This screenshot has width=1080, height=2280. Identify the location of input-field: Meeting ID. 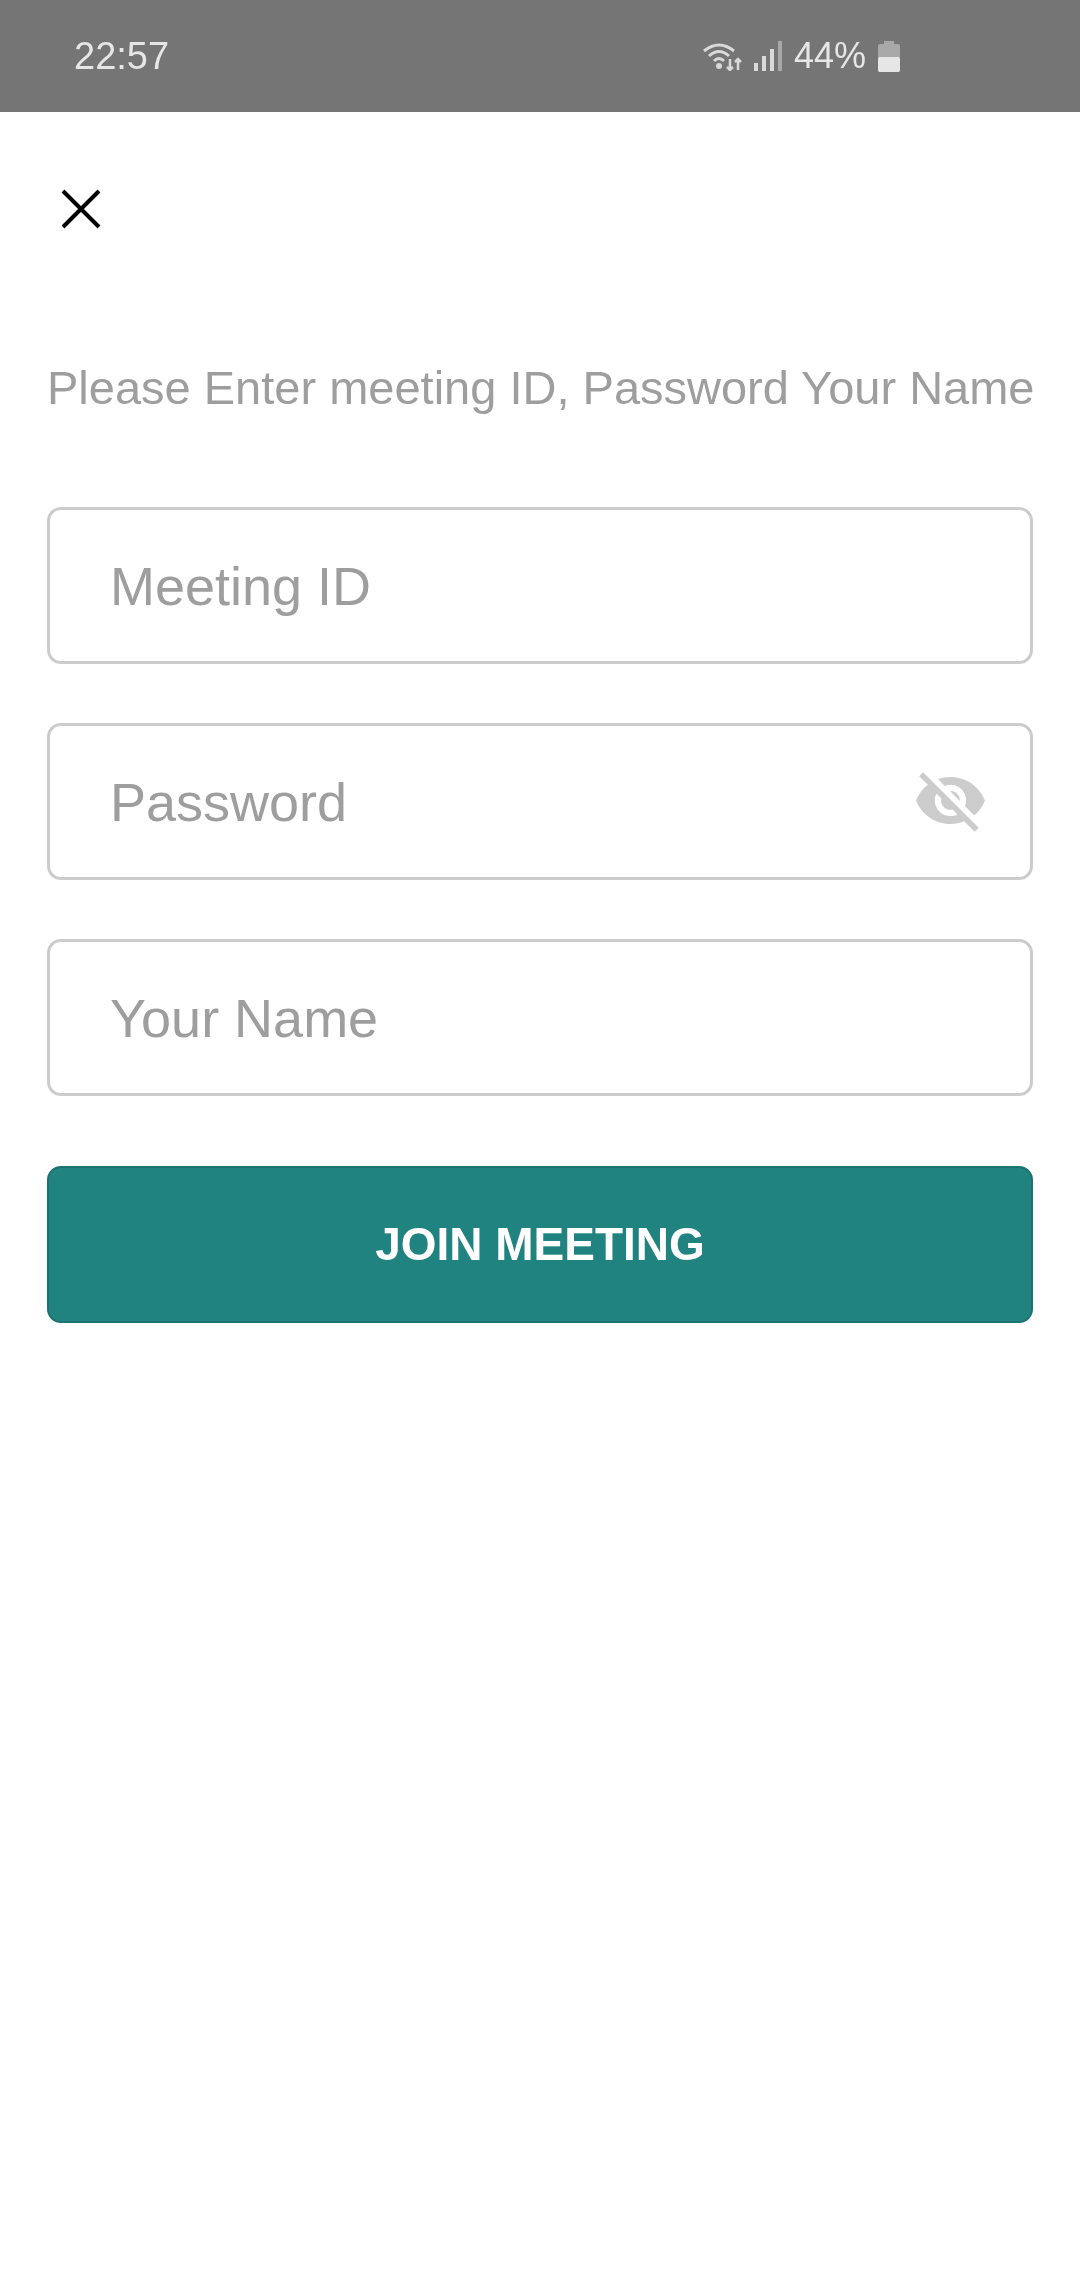
(540, 585).